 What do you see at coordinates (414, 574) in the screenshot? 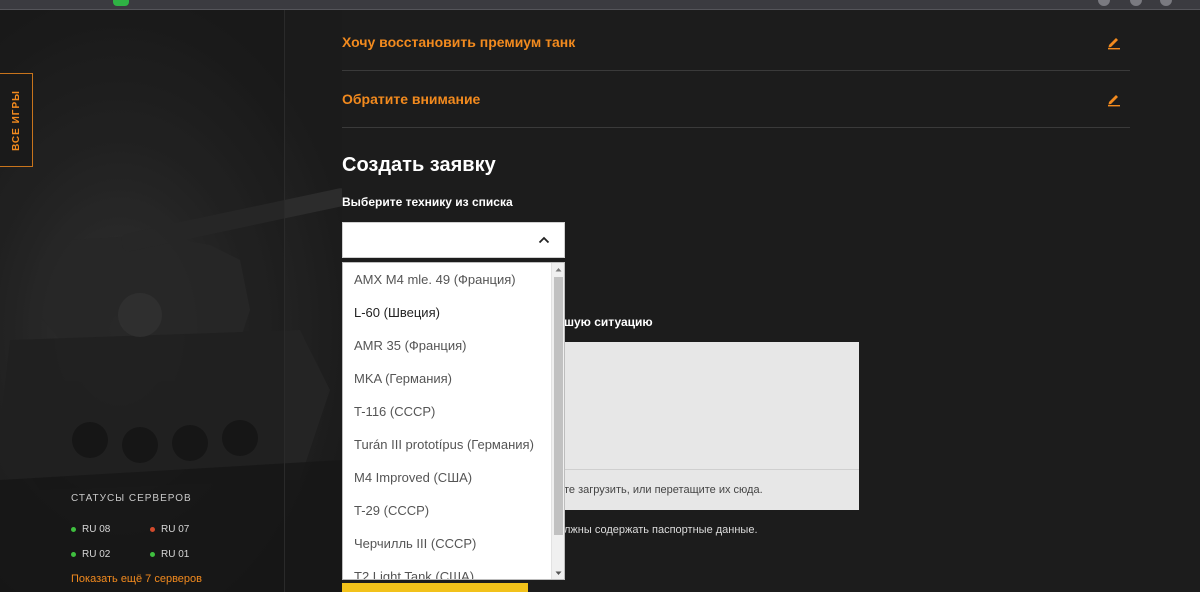
I see `dropdown-option: T2 Light Tank (США)` at bounding box center [414, 574].